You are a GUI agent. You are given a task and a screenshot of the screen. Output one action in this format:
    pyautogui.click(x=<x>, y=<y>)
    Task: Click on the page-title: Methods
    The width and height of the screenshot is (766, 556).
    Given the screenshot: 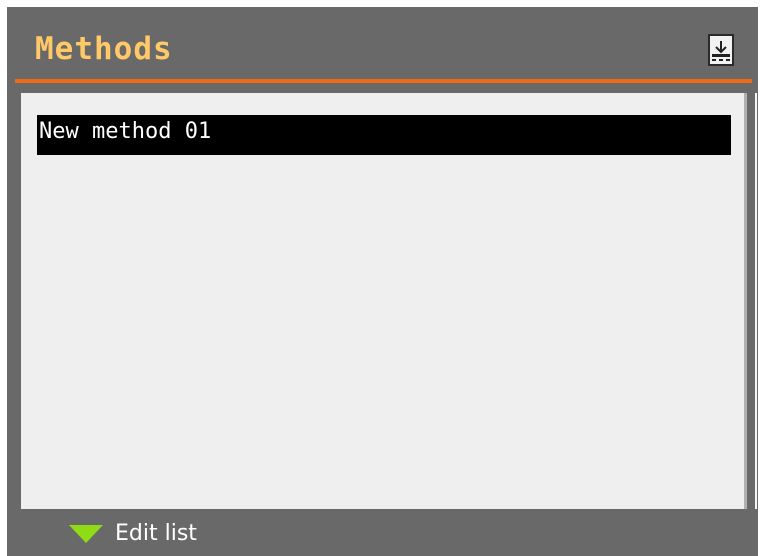 What is the action you would take?
    pyautogui.click(x=104, y=49)
    